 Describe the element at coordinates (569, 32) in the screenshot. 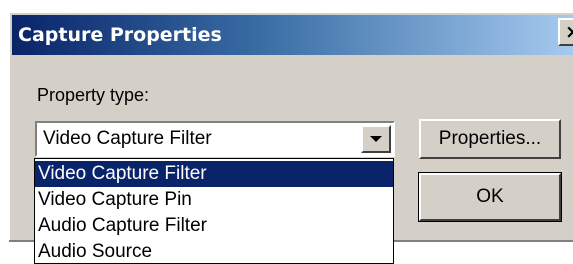

I see `close-icon: ×` at that location.